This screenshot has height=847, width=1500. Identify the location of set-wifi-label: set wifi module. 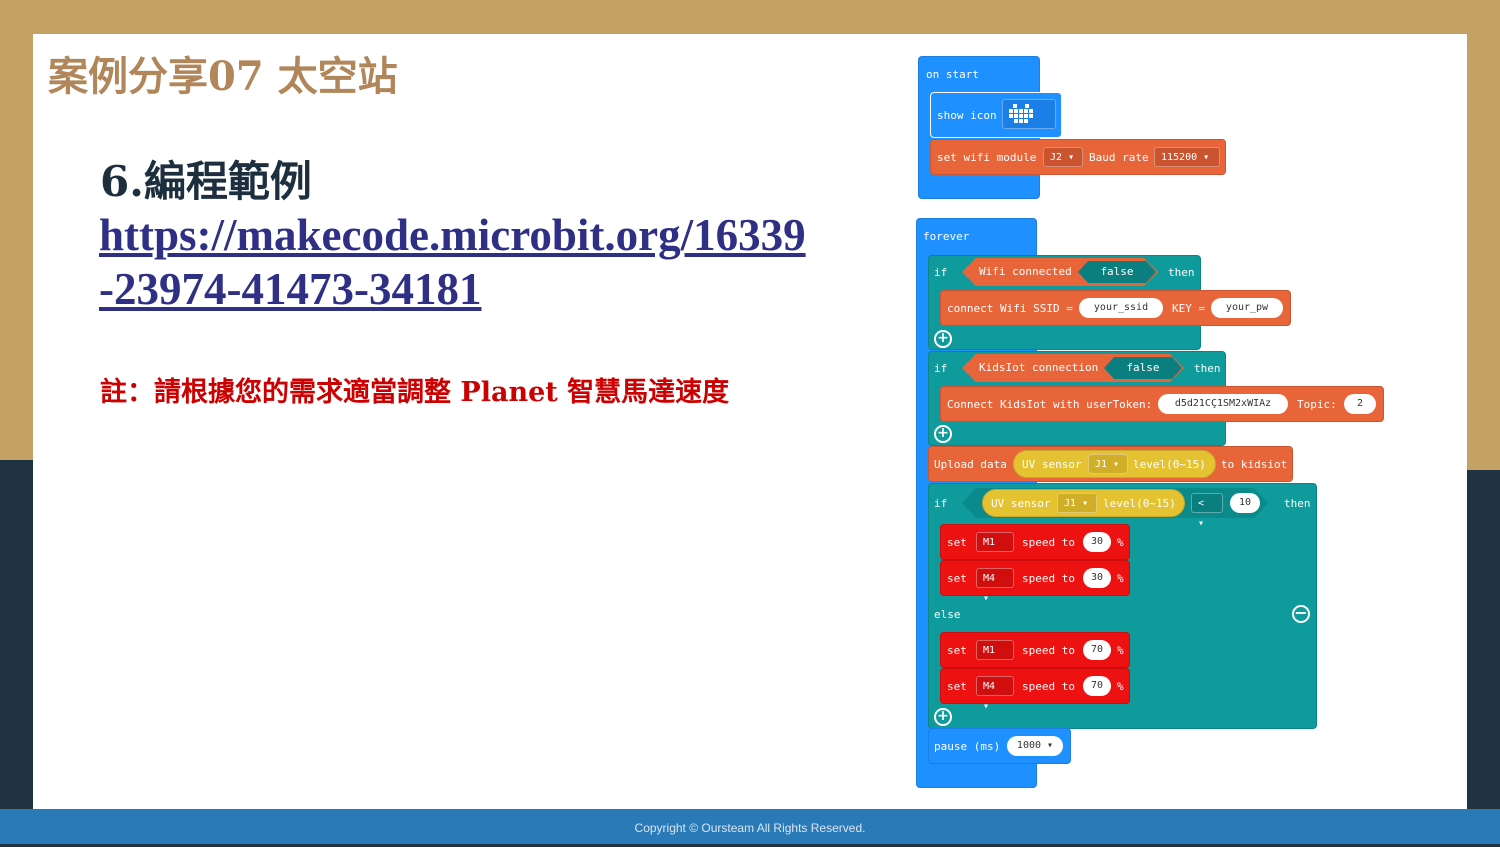
(987, 157).